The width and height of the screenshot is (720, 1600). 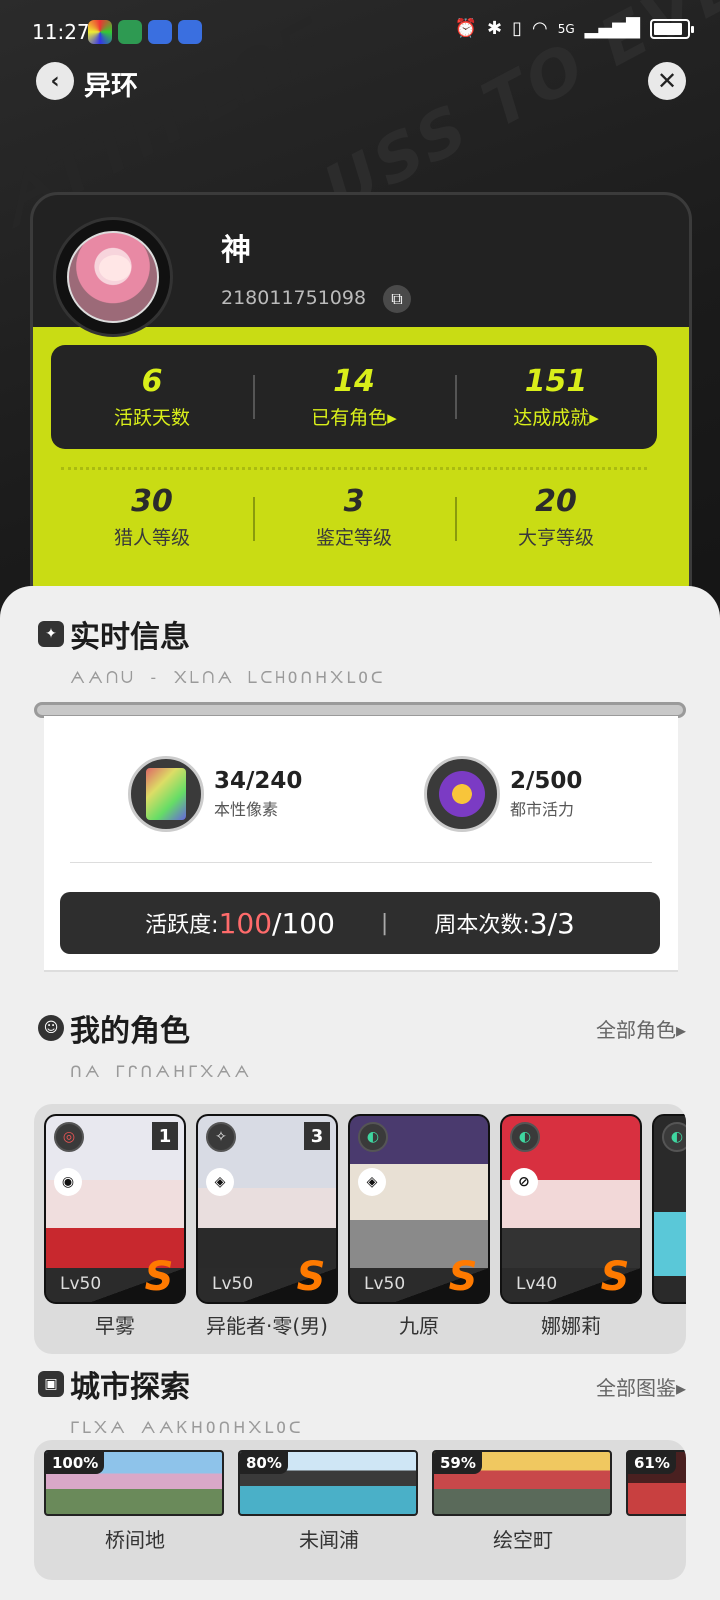 What do you see at coordinates (160, 32) in the screenshot?
I see `browser-notification-icon` at bounding box center [160, 32].